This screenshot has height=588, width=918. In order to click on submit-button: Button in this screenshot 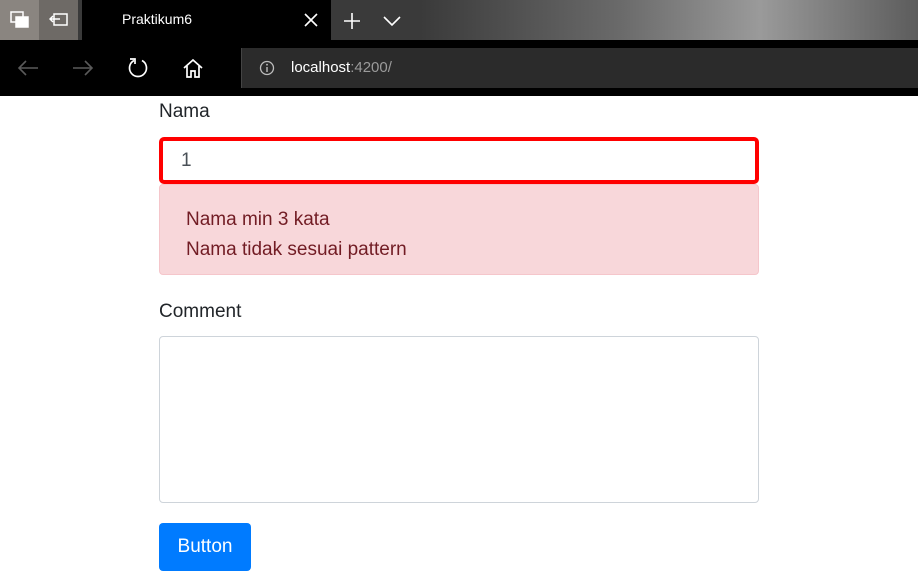, I will do `click(205, 547)`.